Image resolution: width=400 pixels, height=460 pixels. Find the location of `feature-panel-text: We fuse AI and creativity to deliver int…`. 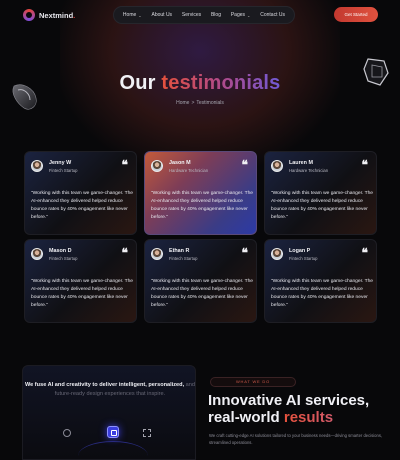

feature-panel-text: We fuse AI and creativity to deliver int… is located at coordinates (110, 389).